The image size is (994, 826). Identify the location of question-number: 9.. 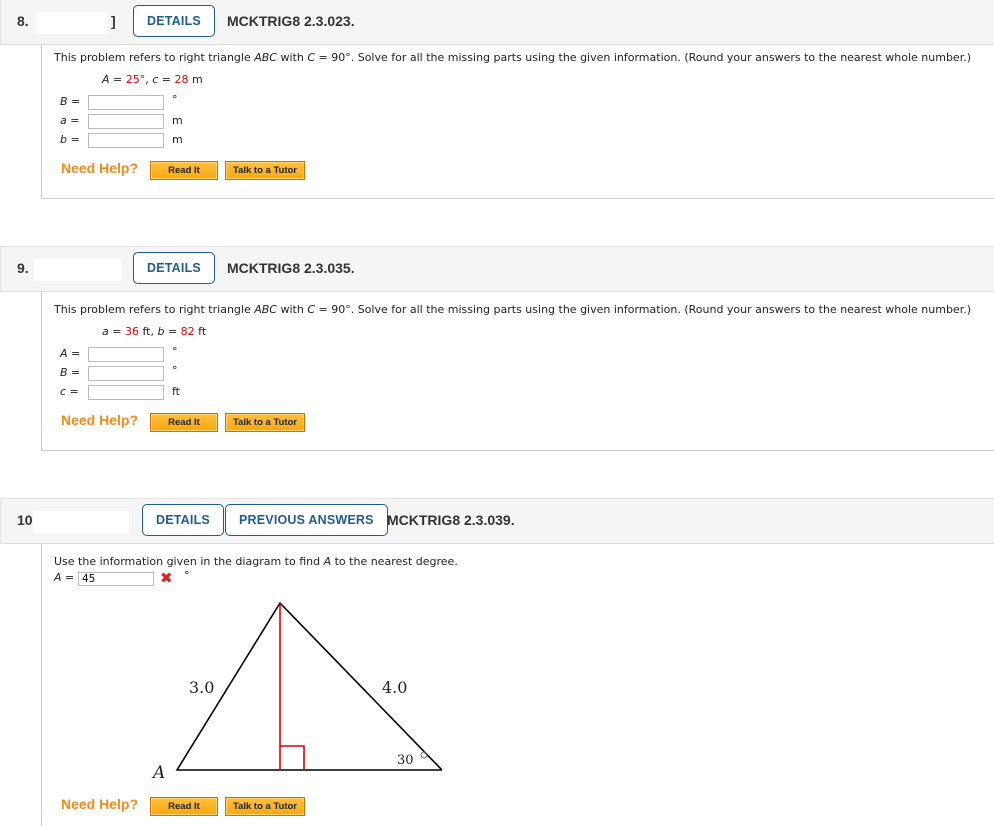
(23, 268).